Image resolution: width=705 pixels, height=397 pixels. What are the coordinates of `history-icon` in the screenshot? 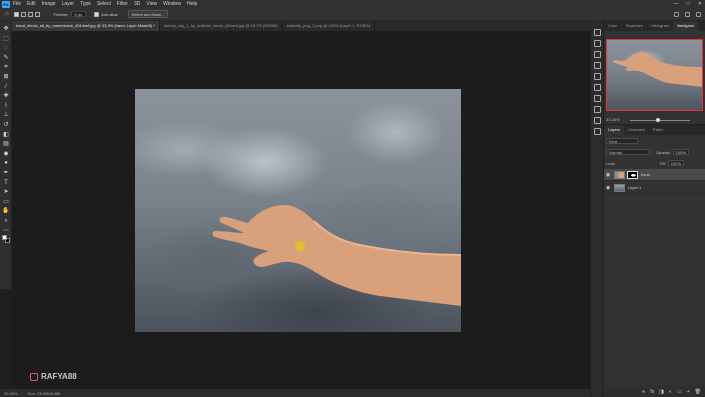 It's located at (597, 32).